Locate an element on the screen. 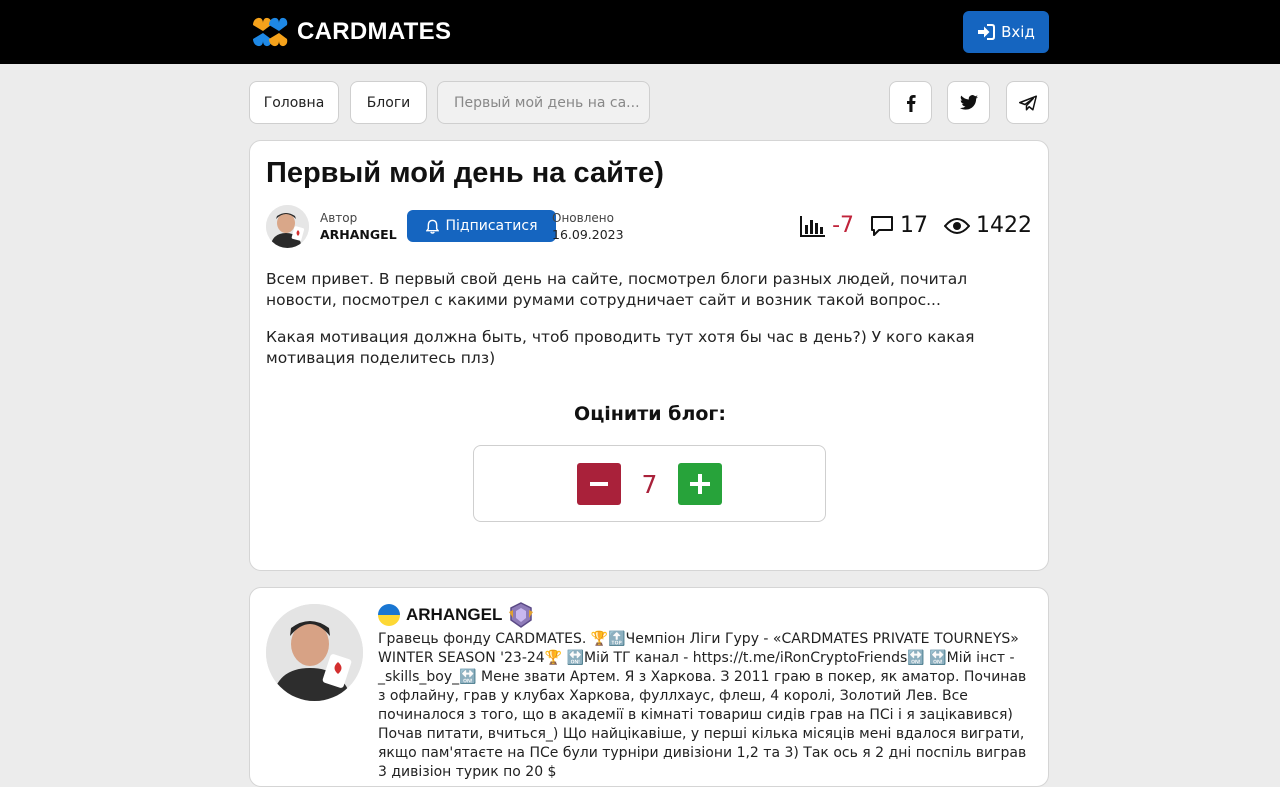  views-count: 1422 is located at coordinates (1004, 225).